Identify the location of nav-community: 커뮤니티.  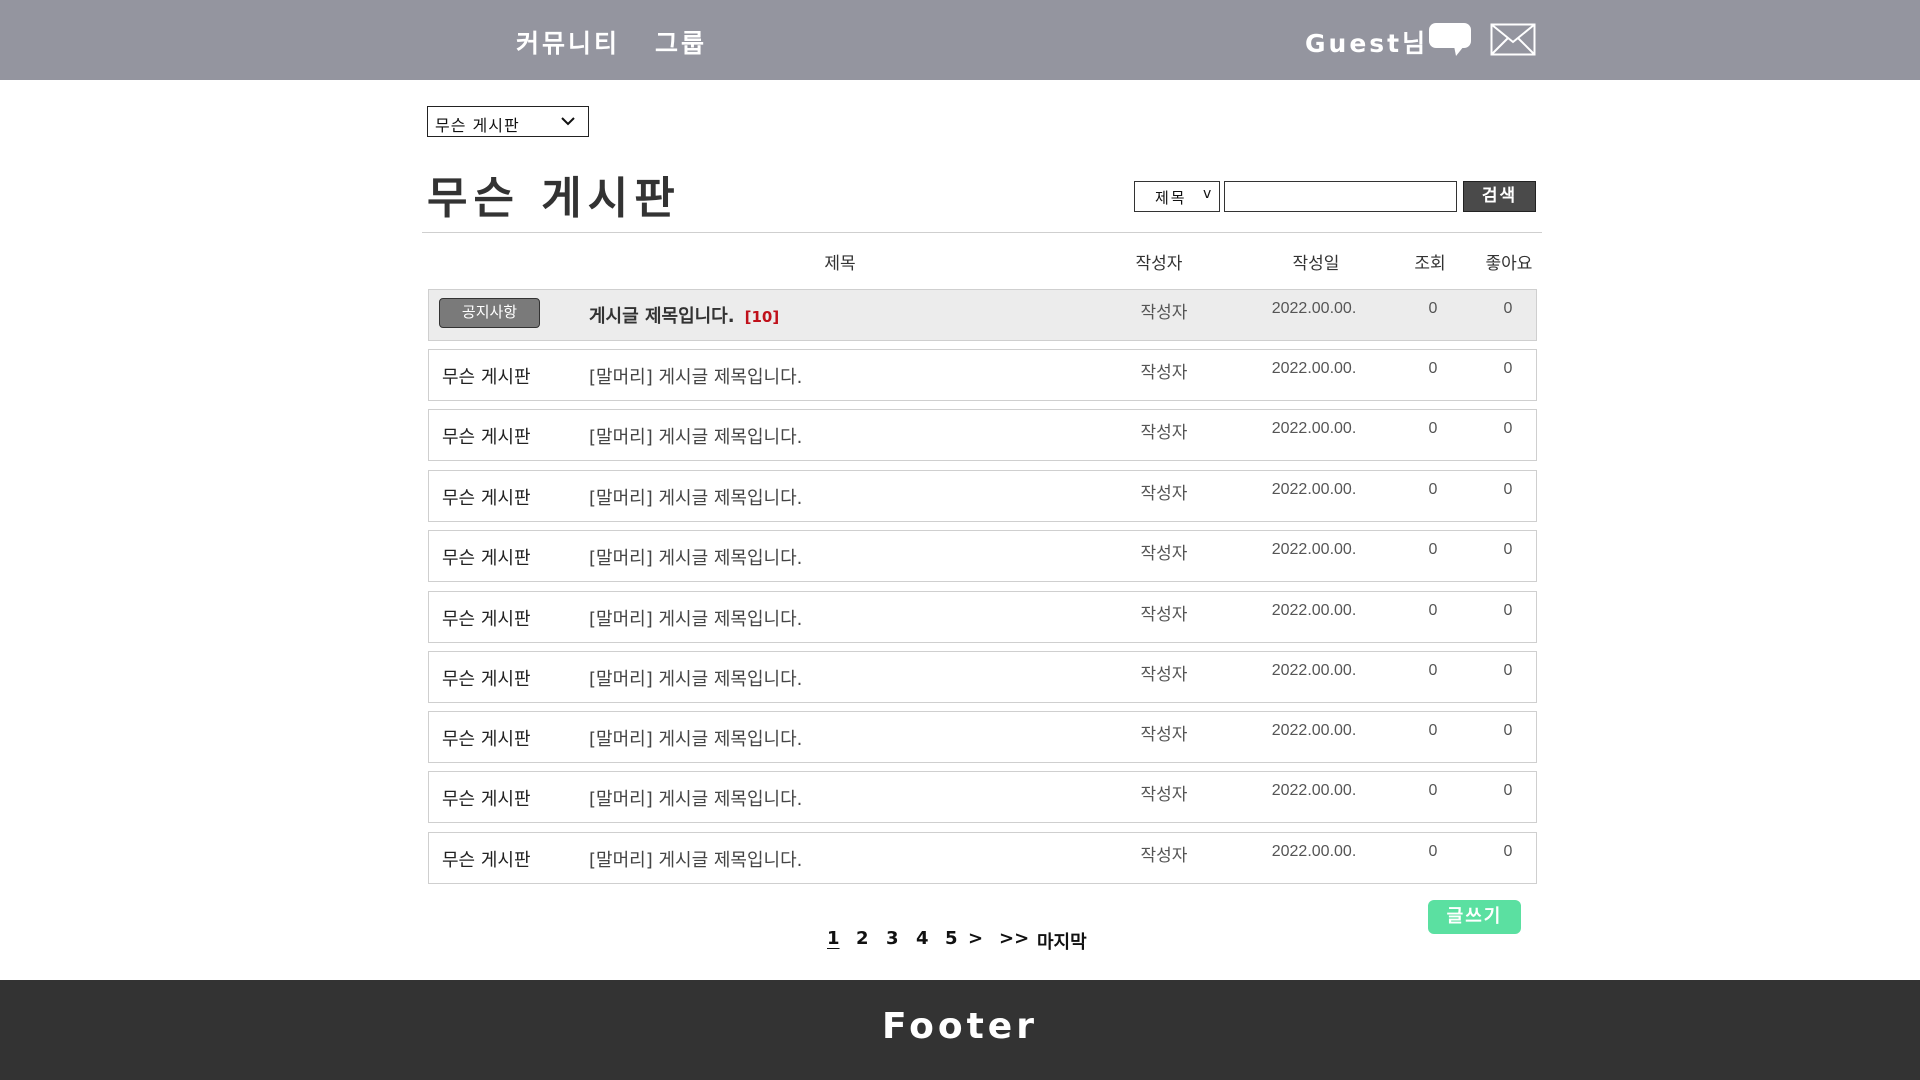
(568, 42).